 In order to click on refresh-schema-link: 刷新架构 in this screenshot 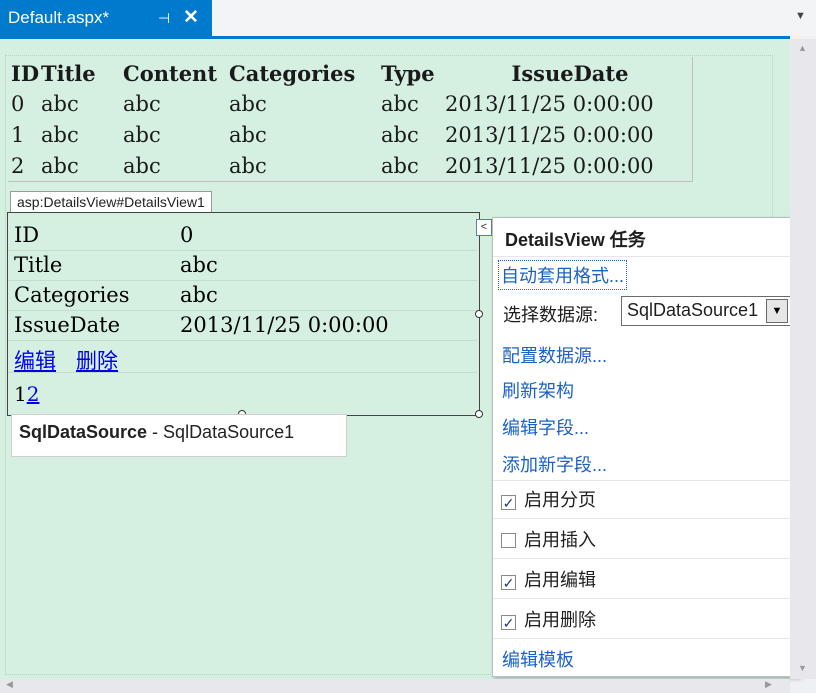, I will do `click(538, 390)`.